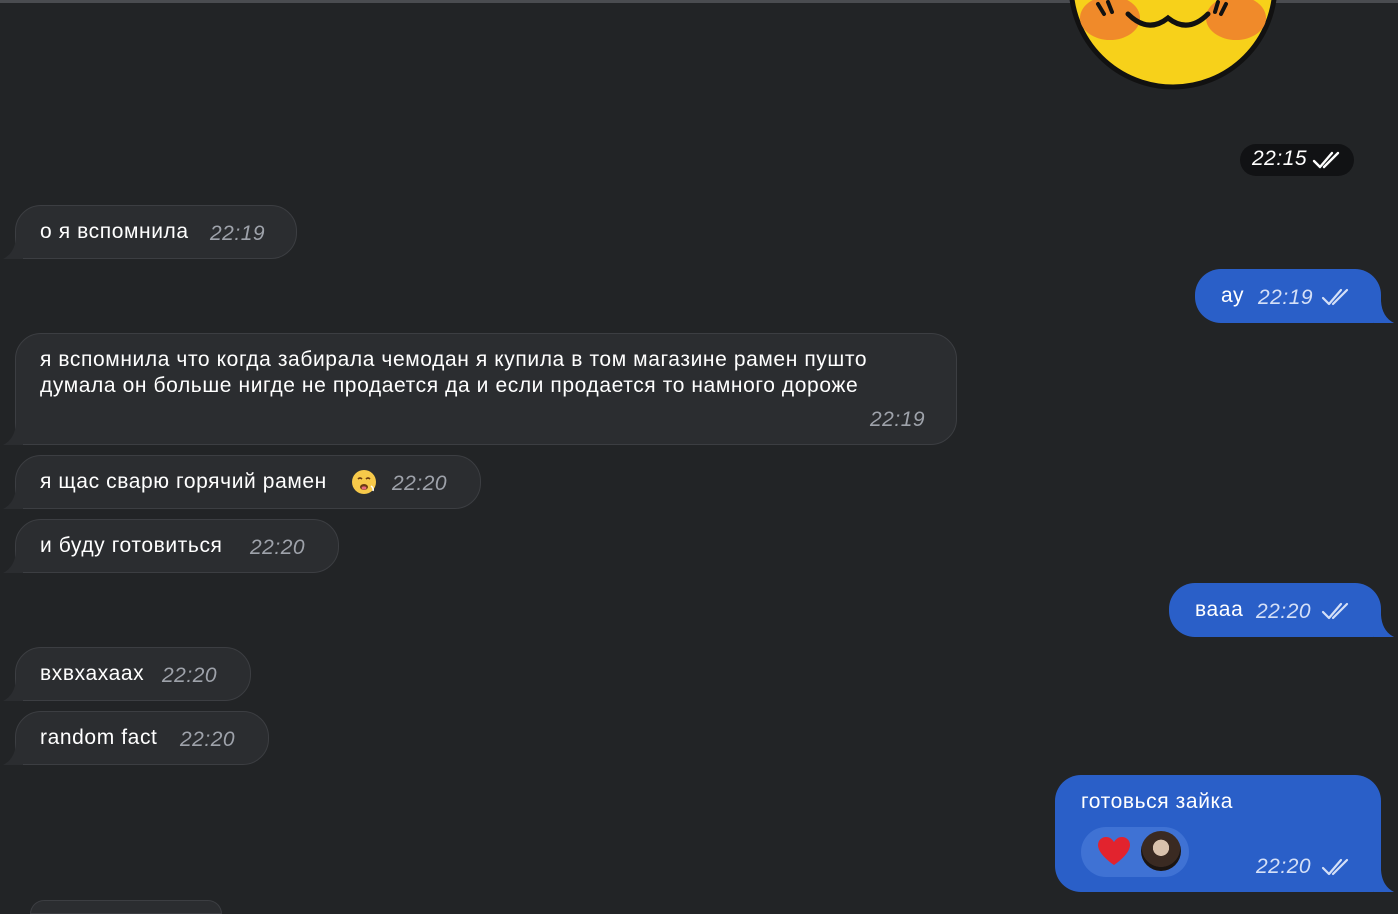  What do you see at coordinates (1219, 609) in the screenshot?
I see `message-text: вааа` at bounding box center [1219, 609].